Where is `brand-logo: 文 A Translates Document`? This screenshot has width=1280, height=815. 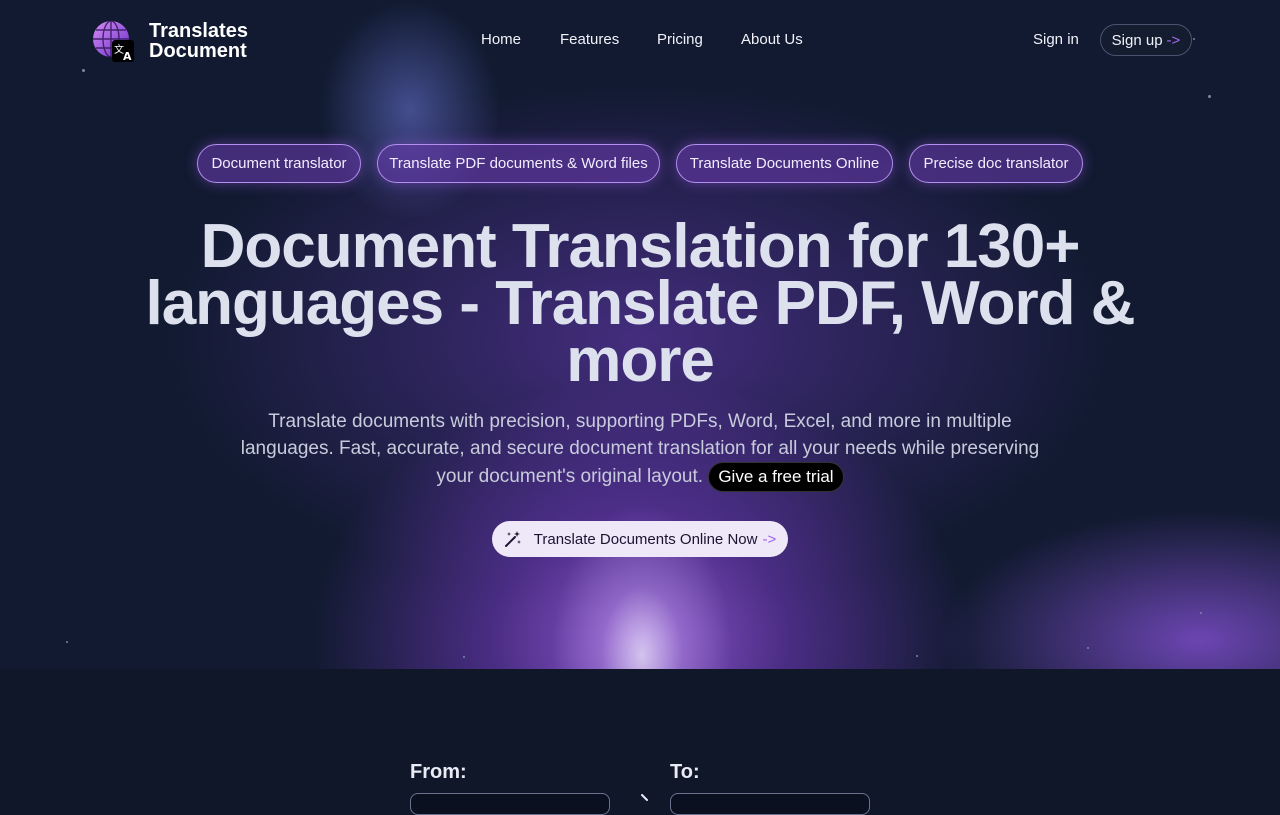
brand-logo: 文 A Translates Document is located at coordinates (170, 41).